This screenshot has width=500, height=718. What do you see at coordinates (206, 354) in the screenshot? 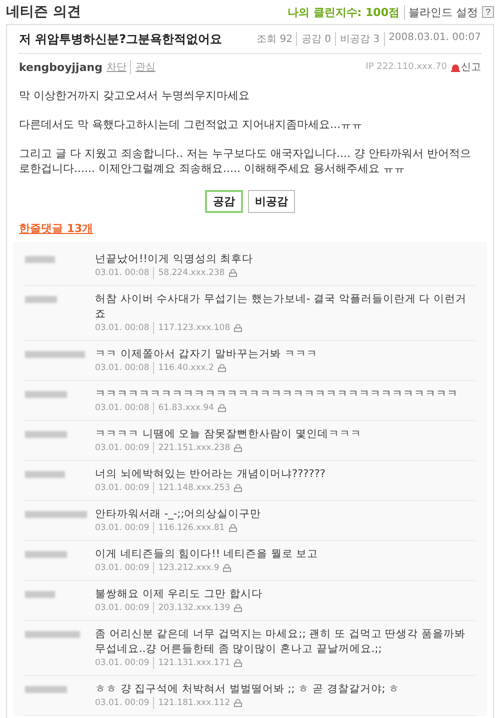
I see `comment-text: ㅋㅋ 이제쫄아서 갑자기 말바꾸는거봐 ㅋㅋㅋ` at bounding box center [206, 354].